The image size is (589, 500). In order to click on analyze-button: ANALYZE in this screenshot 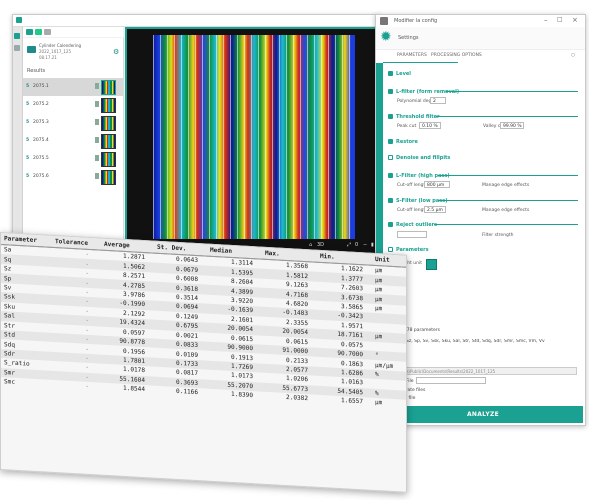, I will do `click(483, 414)`.